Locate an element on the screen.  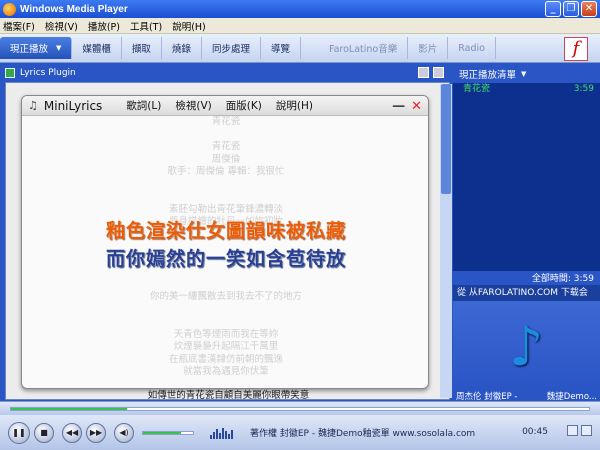
previous-icon: ◀◀ is located at coordinates (72, 432).